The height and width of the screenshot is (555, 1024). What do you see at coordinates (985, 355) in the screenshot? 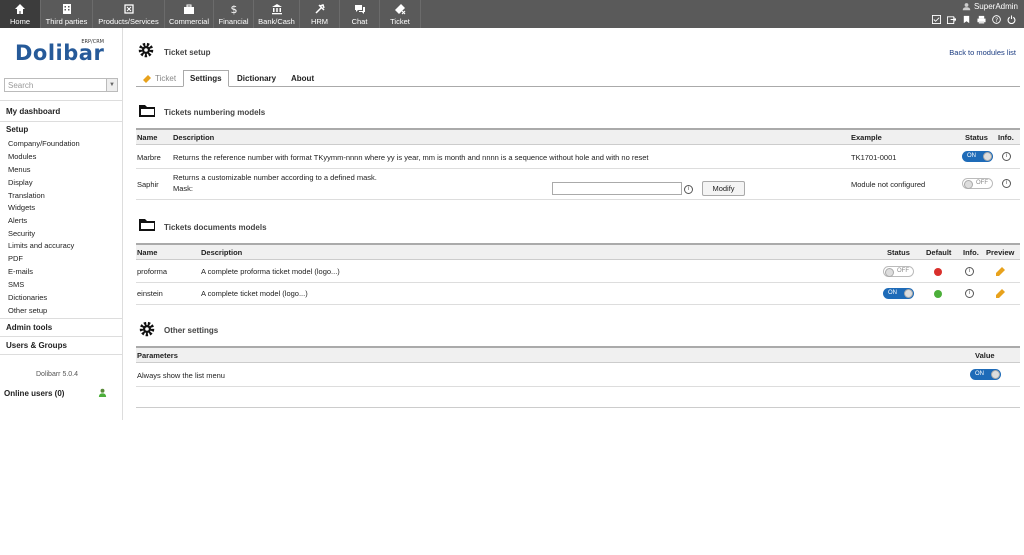
I see `col-value: Value` at bounding box center [985, 355].